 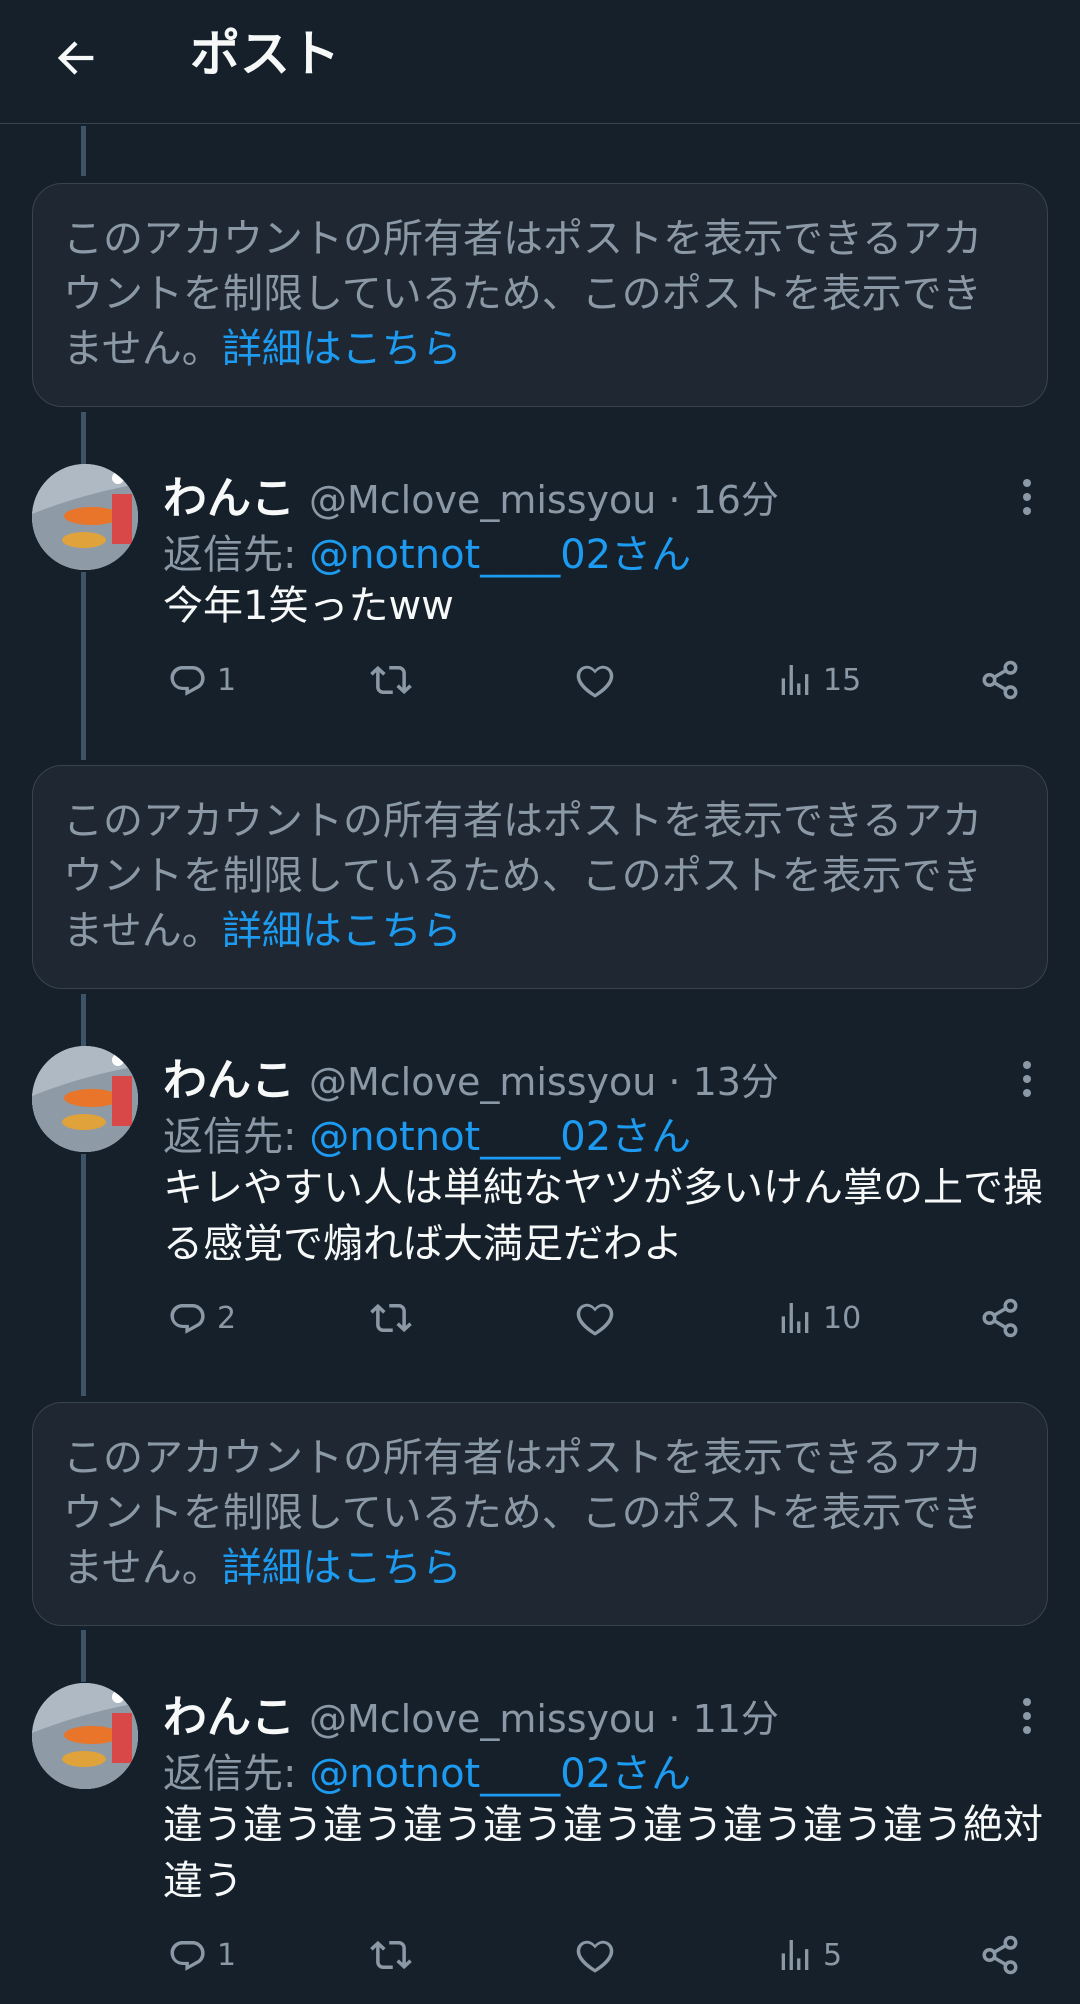 I want to click on views-button: 5, so click(x=808, y=1955).